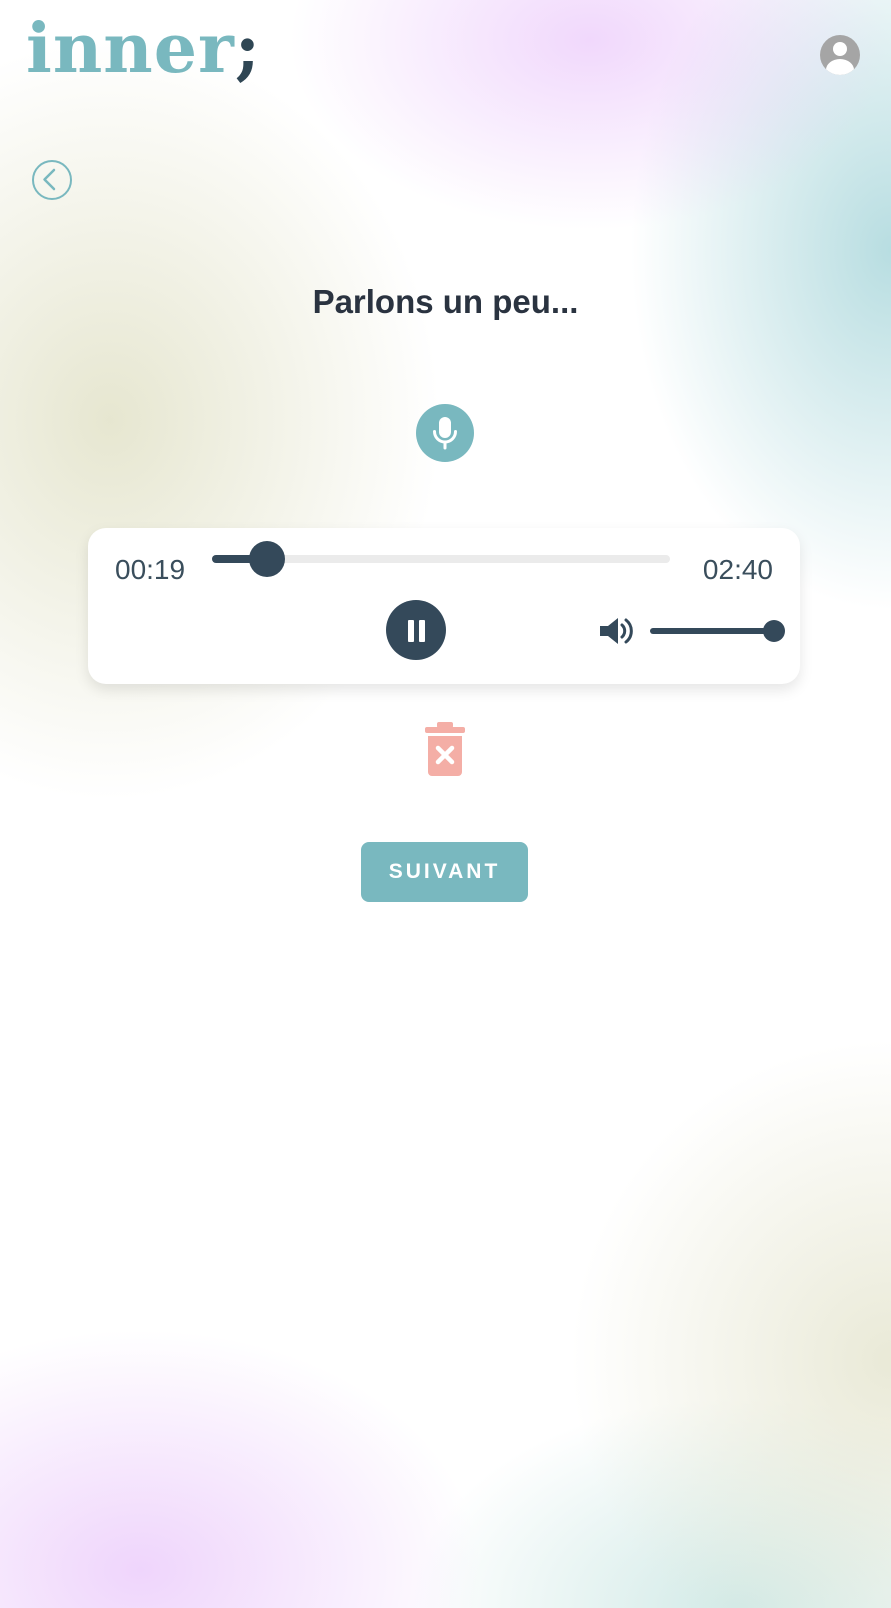 The height and width of the screenshot is (1608, 891). Describe the element at coordinates (444, 872) in the screenshot. I see `next-button: SUIVANT` at that location.